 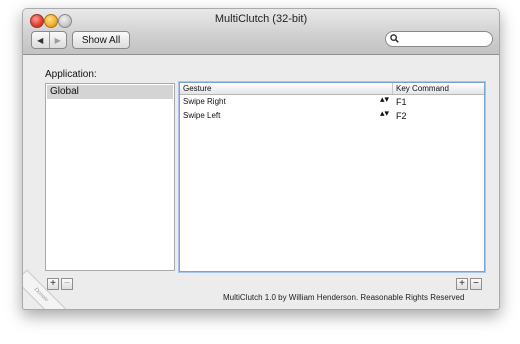 I want to click on column-header-key-command: Key Command, so click(x=422, y=88).